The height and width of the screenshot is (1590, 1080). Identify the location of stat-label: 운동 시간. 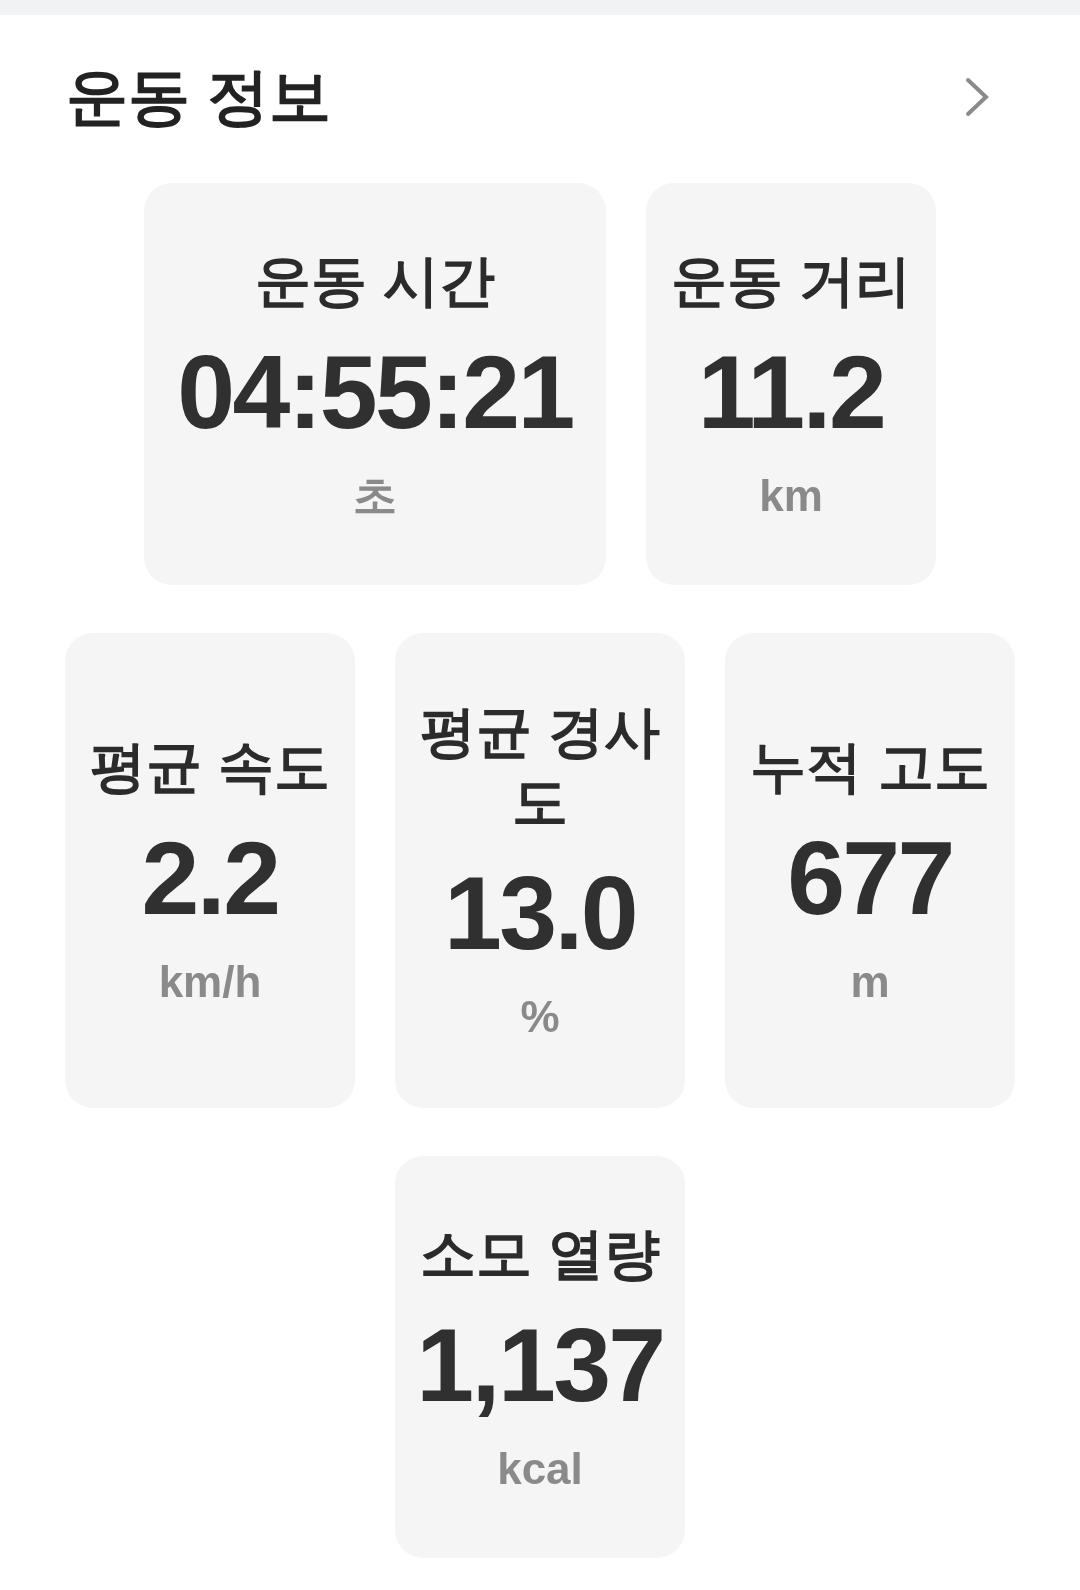
(375, 280).